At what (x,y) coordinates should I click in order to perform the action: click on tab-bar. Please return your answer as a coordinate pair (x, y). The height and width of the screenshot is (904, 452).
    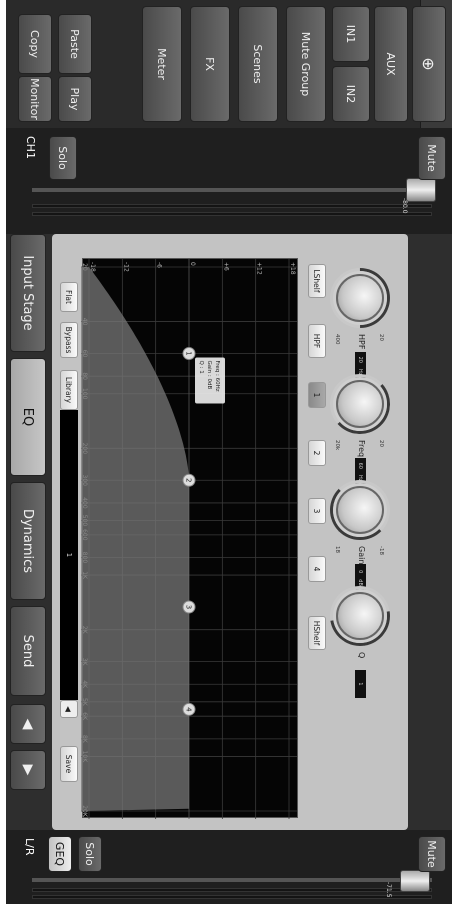
    Looking at the image, I should click on (432, 532).